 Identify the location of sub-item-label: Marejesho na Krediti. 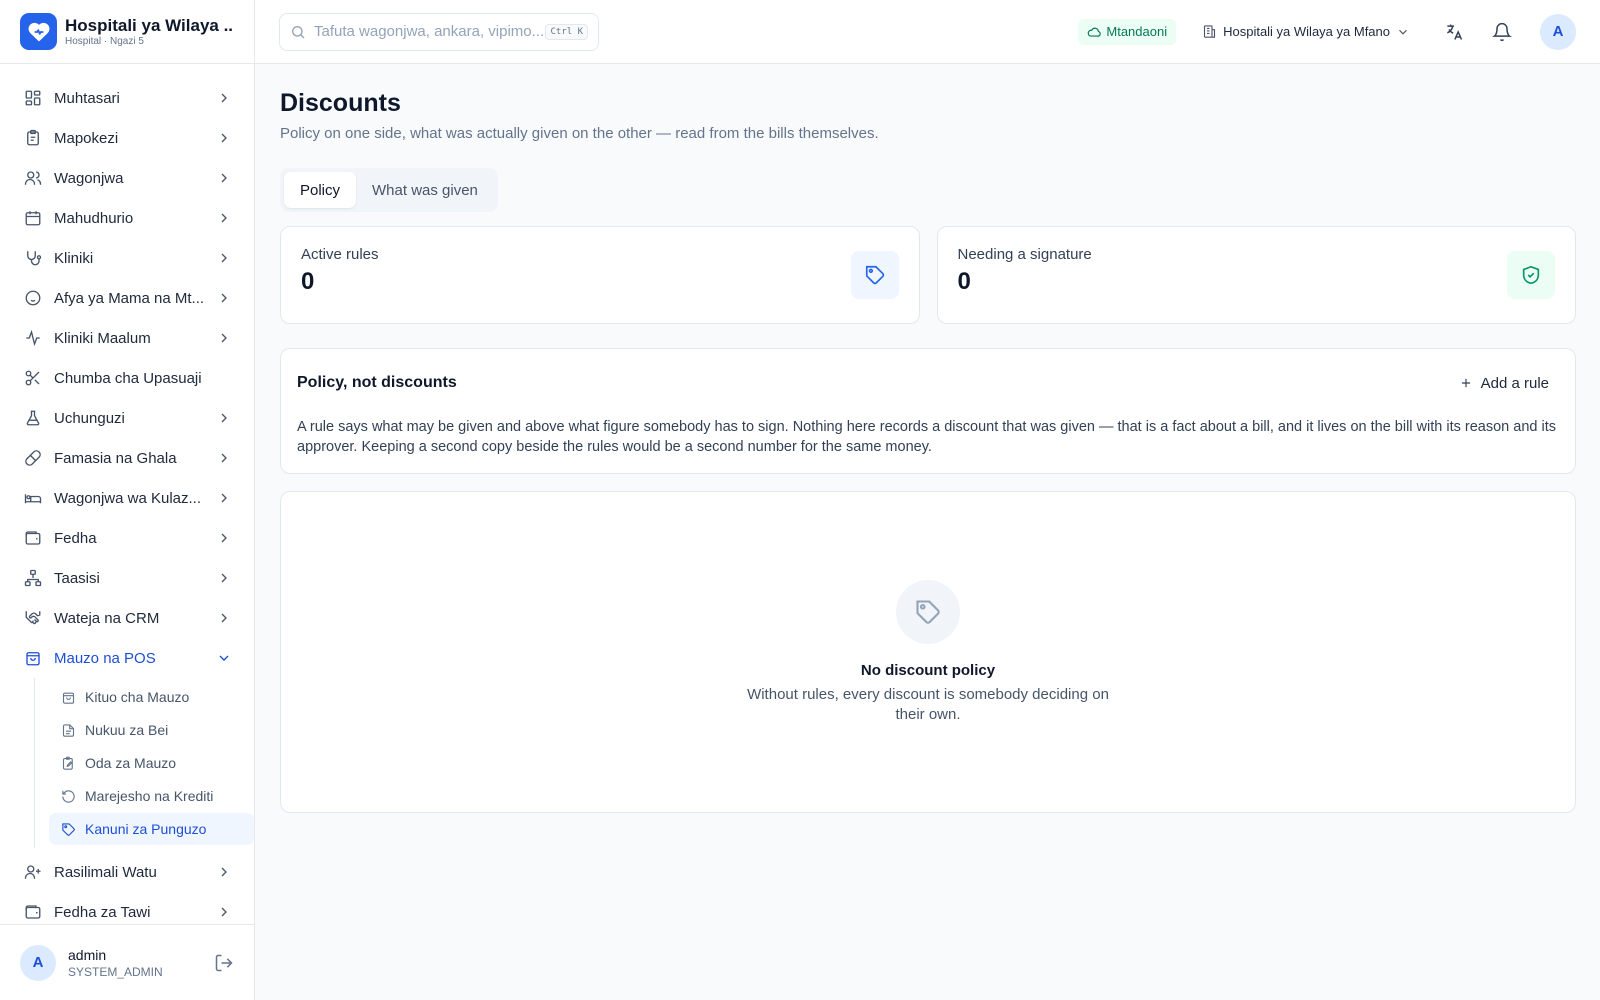
(149, 796).